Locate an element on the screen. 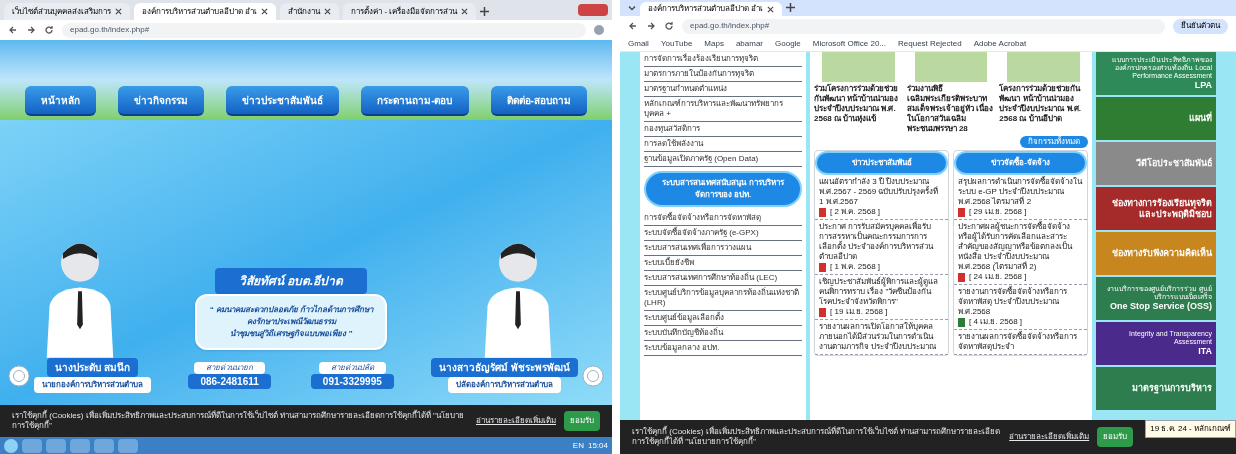 This screenshot has height=454, width=1236. sidebar-link: ระบบศูนย์บริการข้อมูลบุคลากรท้องถิ่นแห่งชาติ (LHR) is located at coordinates (723, 298).